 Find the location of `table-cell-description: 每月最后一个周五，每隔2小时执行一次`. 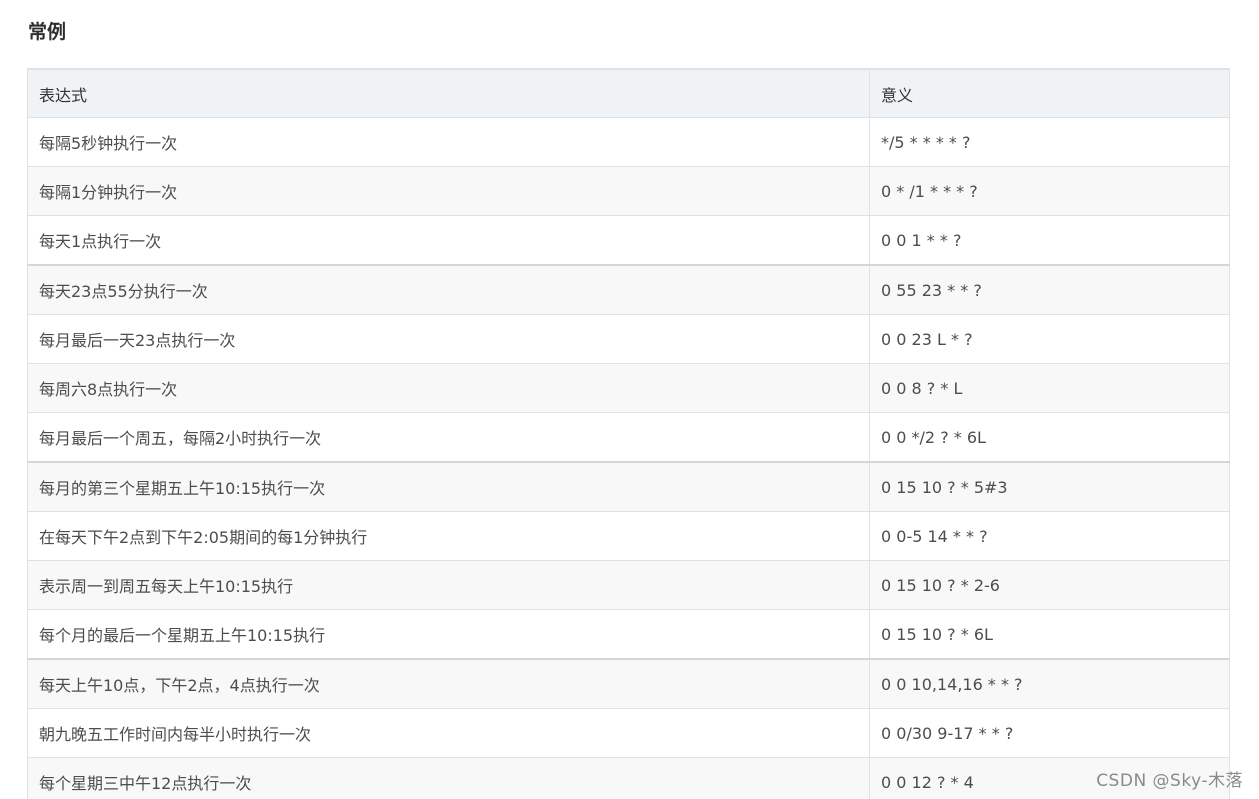

table-cell-description: 每月最后一个周五，每隔2小时执行一次 is located at coordinates (448, 437).